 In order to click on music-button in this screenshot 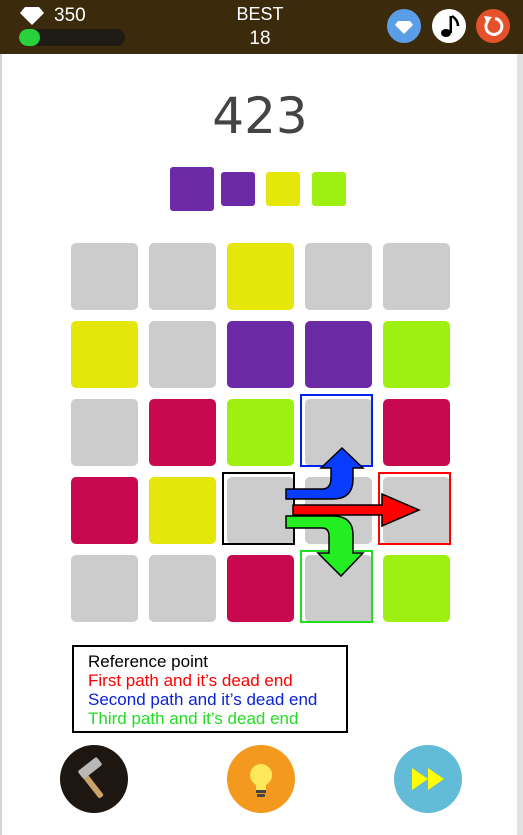, I will do `click(449, 26)`.